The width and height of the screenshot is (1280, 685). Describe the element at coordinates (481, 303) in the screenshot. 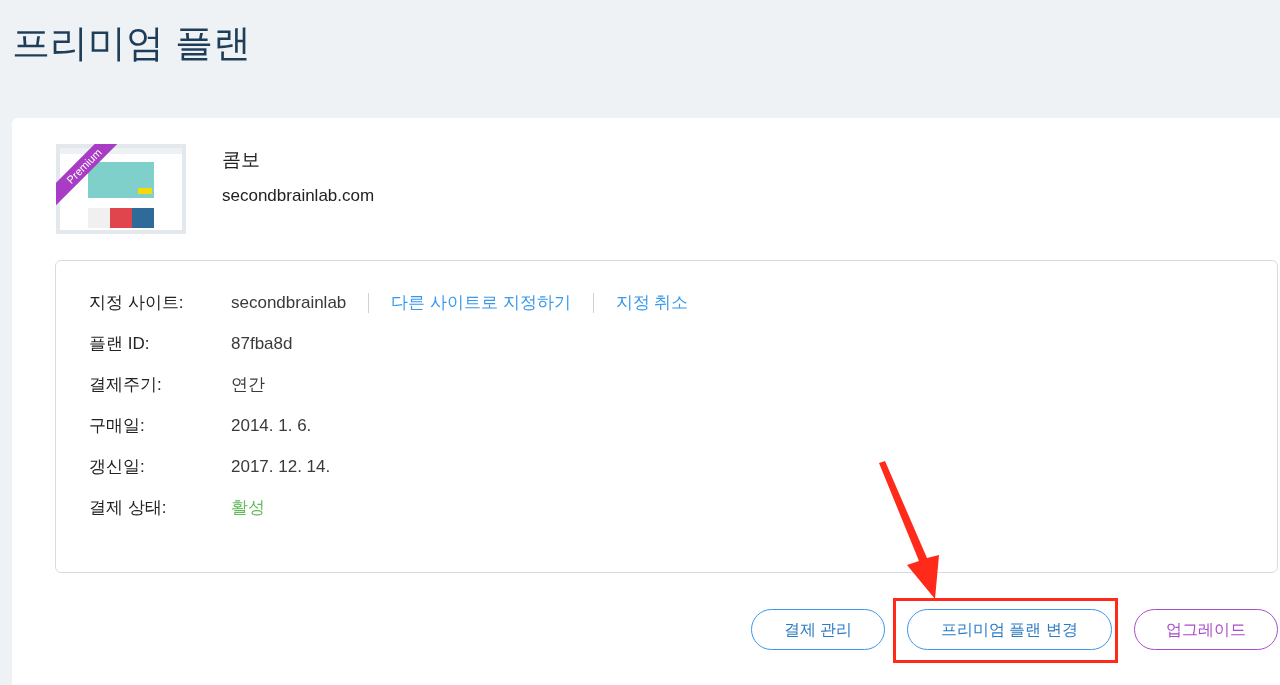

I see `site-link: 다른 사이트로 지정하기` at that location.